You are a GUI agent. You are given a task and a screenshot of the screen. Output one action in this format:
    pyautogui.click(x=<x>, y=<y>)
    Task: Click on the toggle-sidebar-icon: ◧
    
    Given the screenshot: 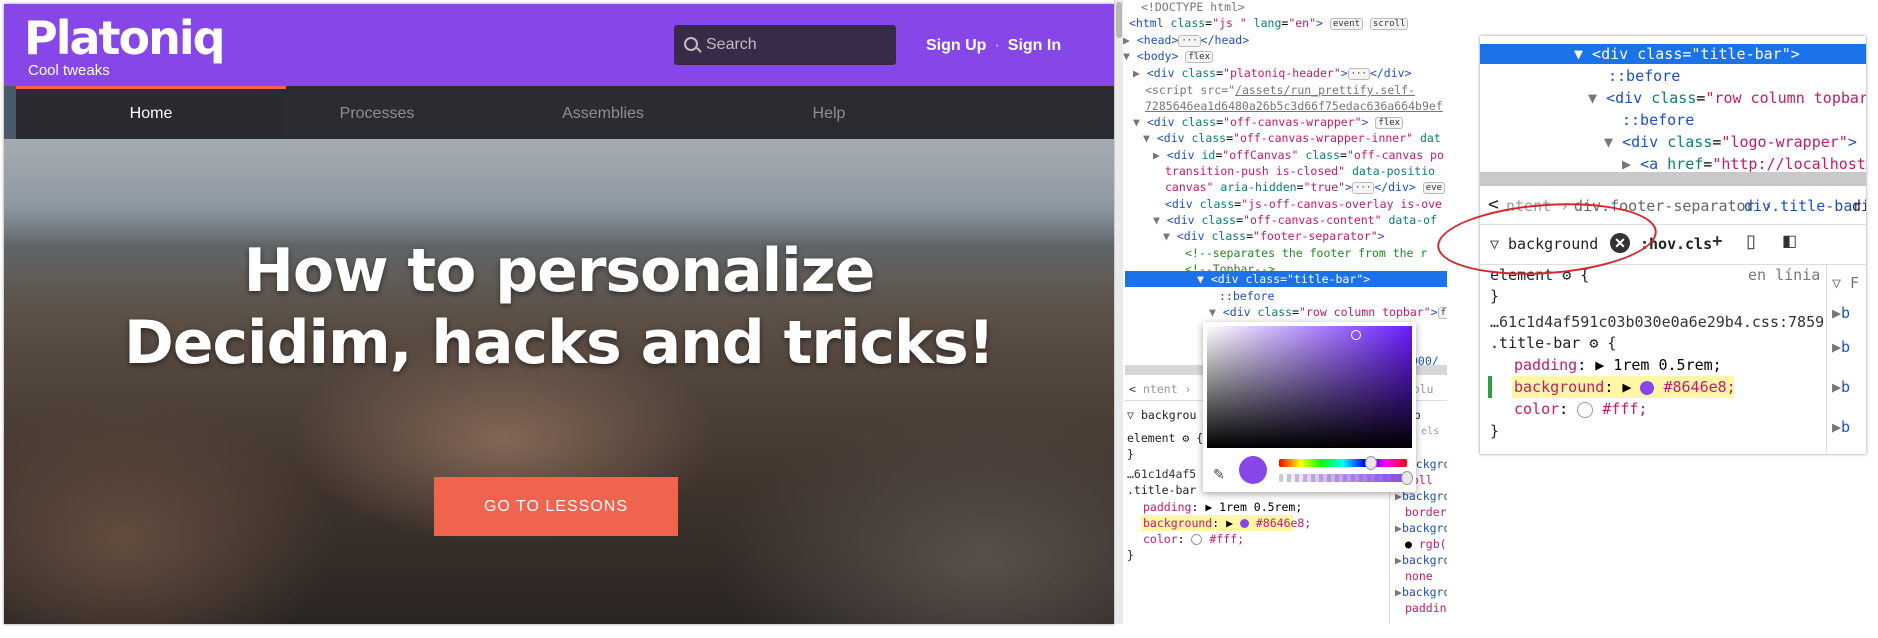 What is the action you would take?
    pyautogui.click(x=1789, y=241)
    